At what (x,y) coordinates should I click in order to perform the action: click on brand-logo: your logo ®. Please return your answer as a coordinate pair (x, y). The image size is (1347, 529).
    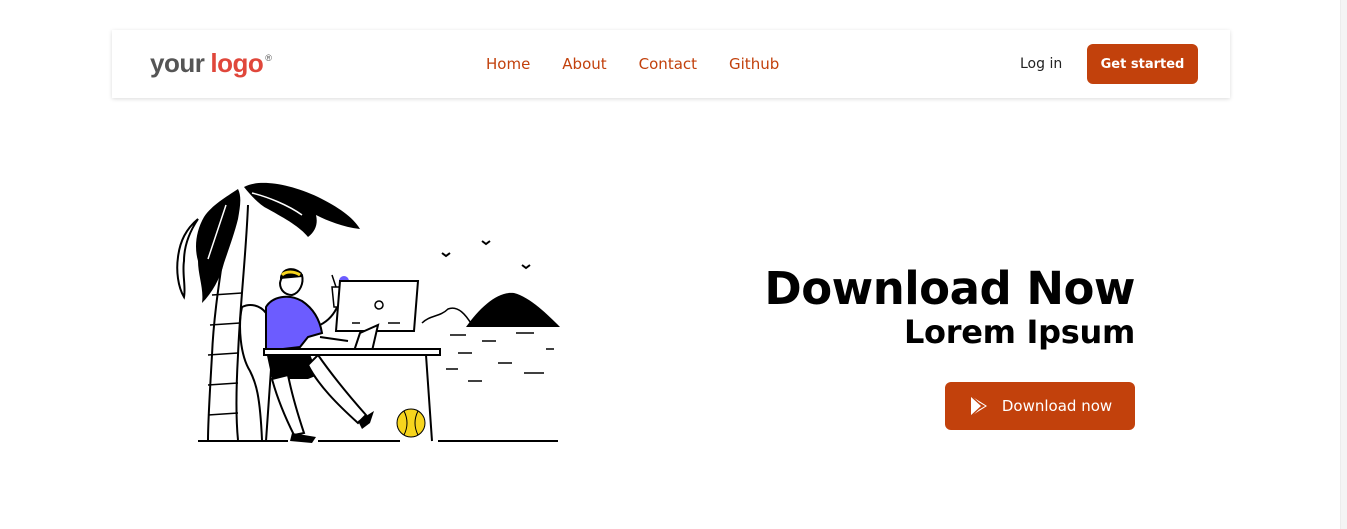
    Looking at the image, I should click on (211, 64).